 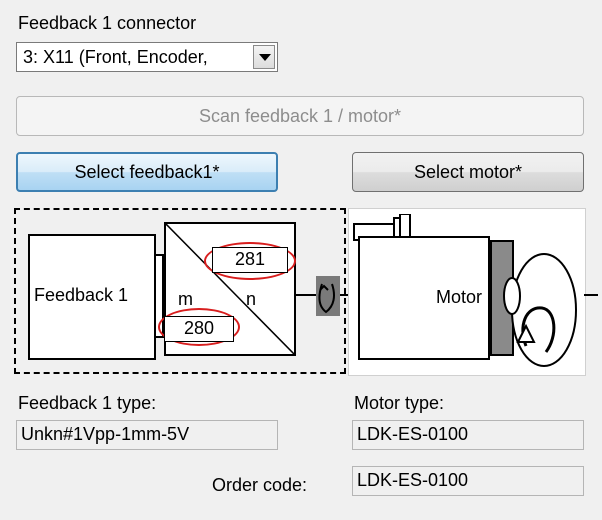 What do you see at coordinates (87, 403) in the screenshot?
I see `feedback-type-label: Feedback 1 type:` at bounding box center [87, 403].